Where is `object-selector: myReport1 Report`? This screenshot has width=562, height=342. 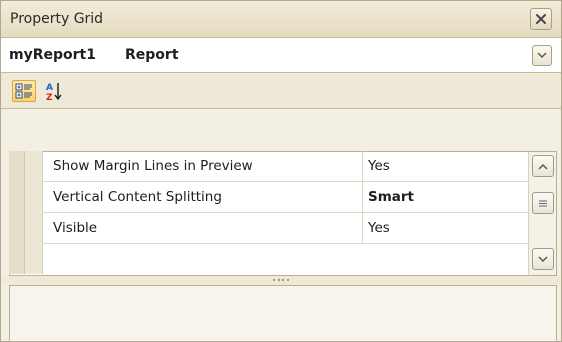
object-selector: myReport1 Report is located at coordinates (281, 55).